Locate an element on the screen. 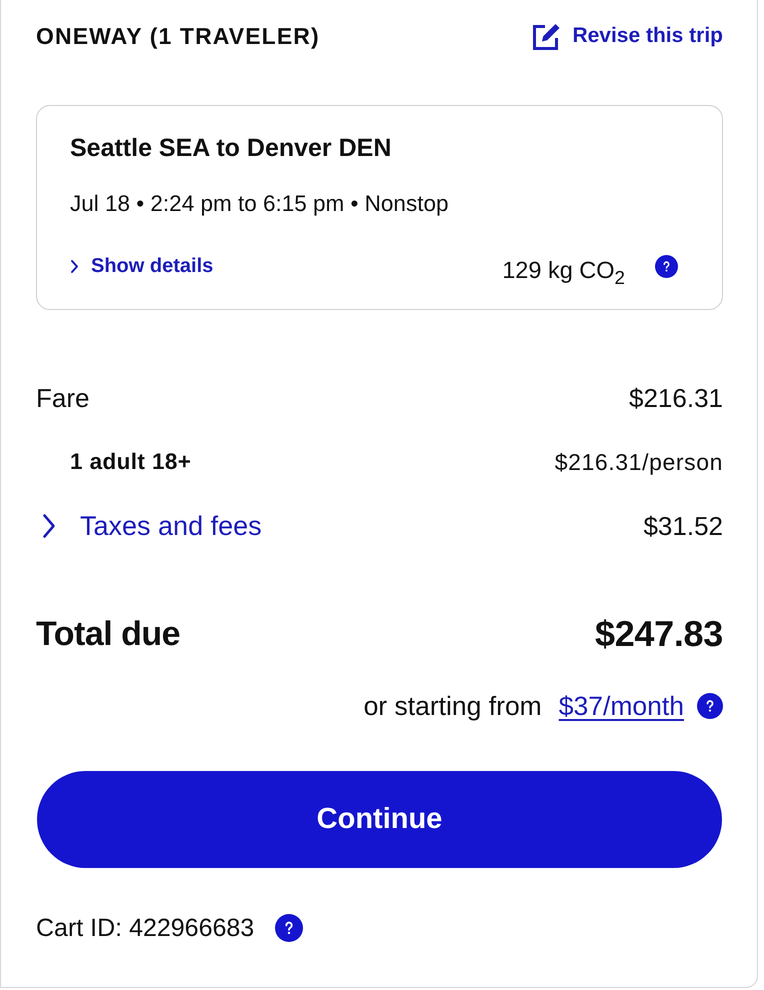 This screenshot has height=990, width=764. financing-text: or starting from is located at coordinates (453, 706).